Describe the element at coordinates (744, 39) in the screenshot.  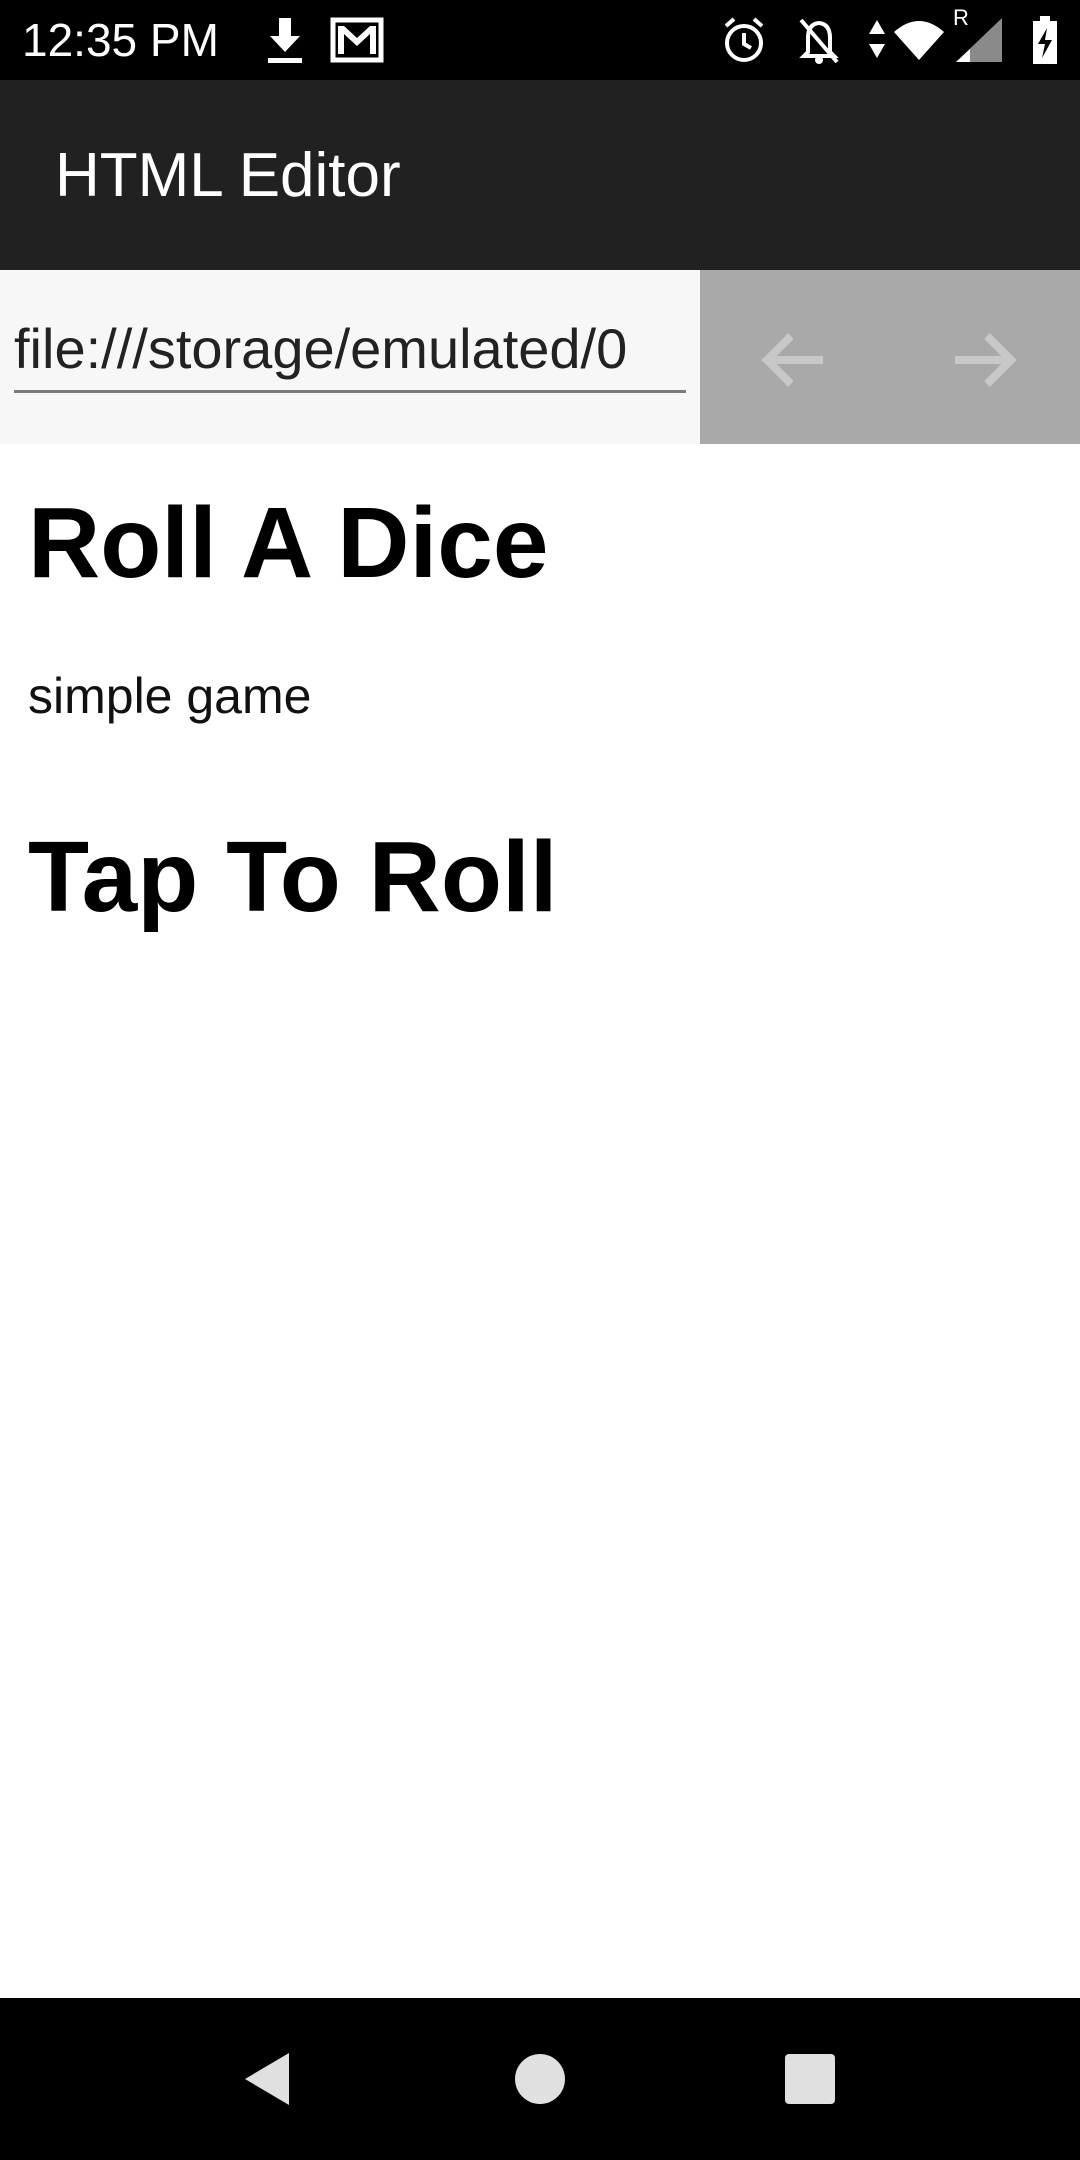
I see `alarm-icon` at that location.